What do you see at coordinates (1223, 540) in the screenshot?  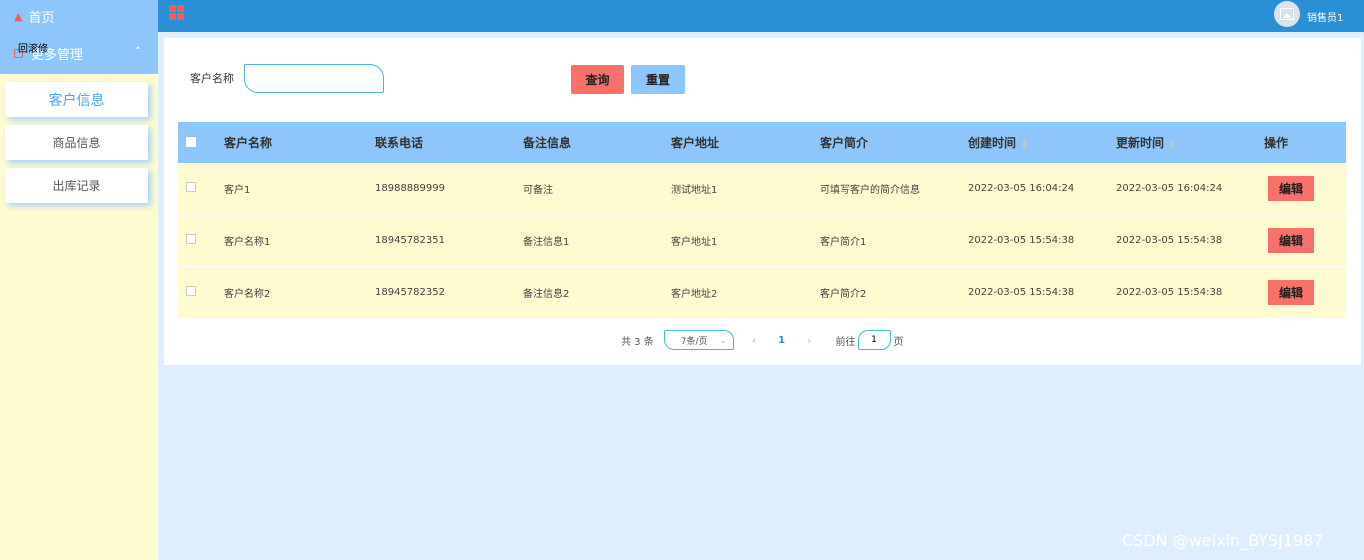 I see `watermark: CSDN @weixin_BYSJ1987` at bounding box center [1223, 540].